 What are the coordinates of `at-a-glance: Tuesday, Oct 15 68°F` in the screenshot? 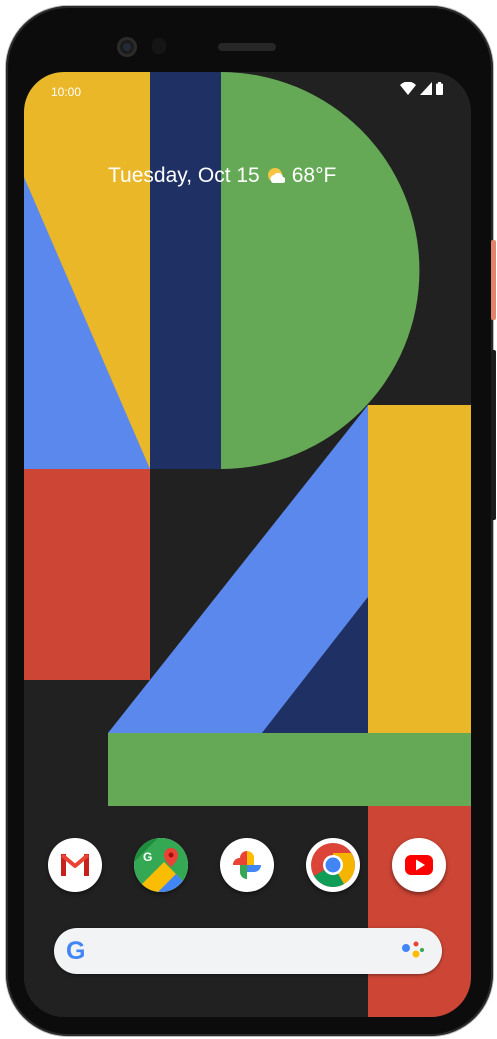 It's located at (222, 176).